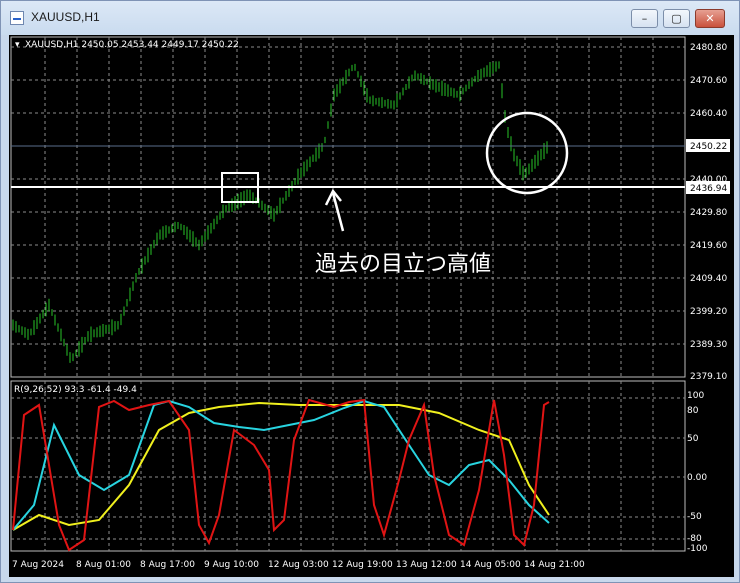 This screenshot has height=583, width=740. Describe the element at coordinates (38, 565) in the screenshot. I see `time-label: 7 Aug 2024` at that location.